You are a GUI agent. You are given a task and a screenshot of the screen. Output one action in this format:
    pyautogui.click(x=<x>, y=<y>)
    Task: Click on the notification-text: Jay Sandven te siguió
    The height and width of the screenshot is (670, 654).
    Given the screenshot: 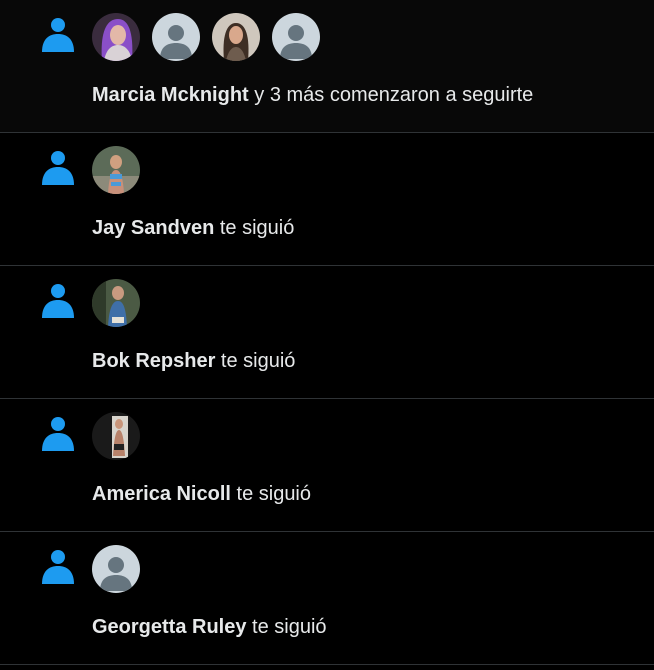 What is the action you would take?
    pyautogui.click(x=193, y=228)
    